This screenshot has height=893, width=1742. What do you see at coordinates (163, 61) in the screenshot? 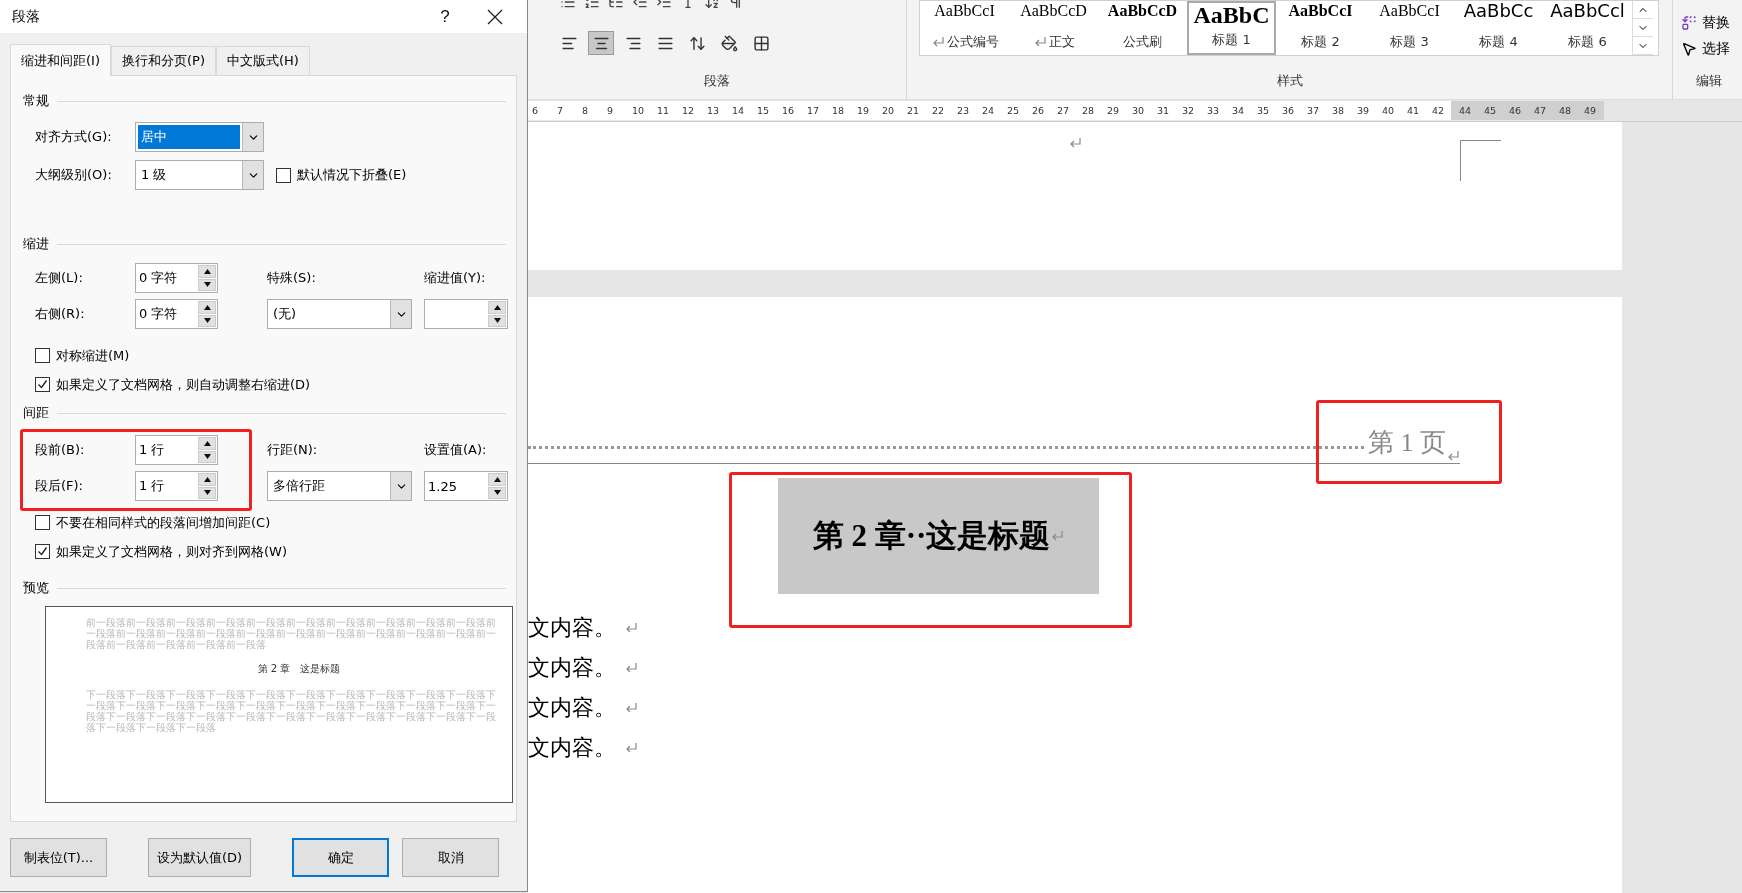
I see `tab: 换行和分页(P)` at bounding box center [163, 61].